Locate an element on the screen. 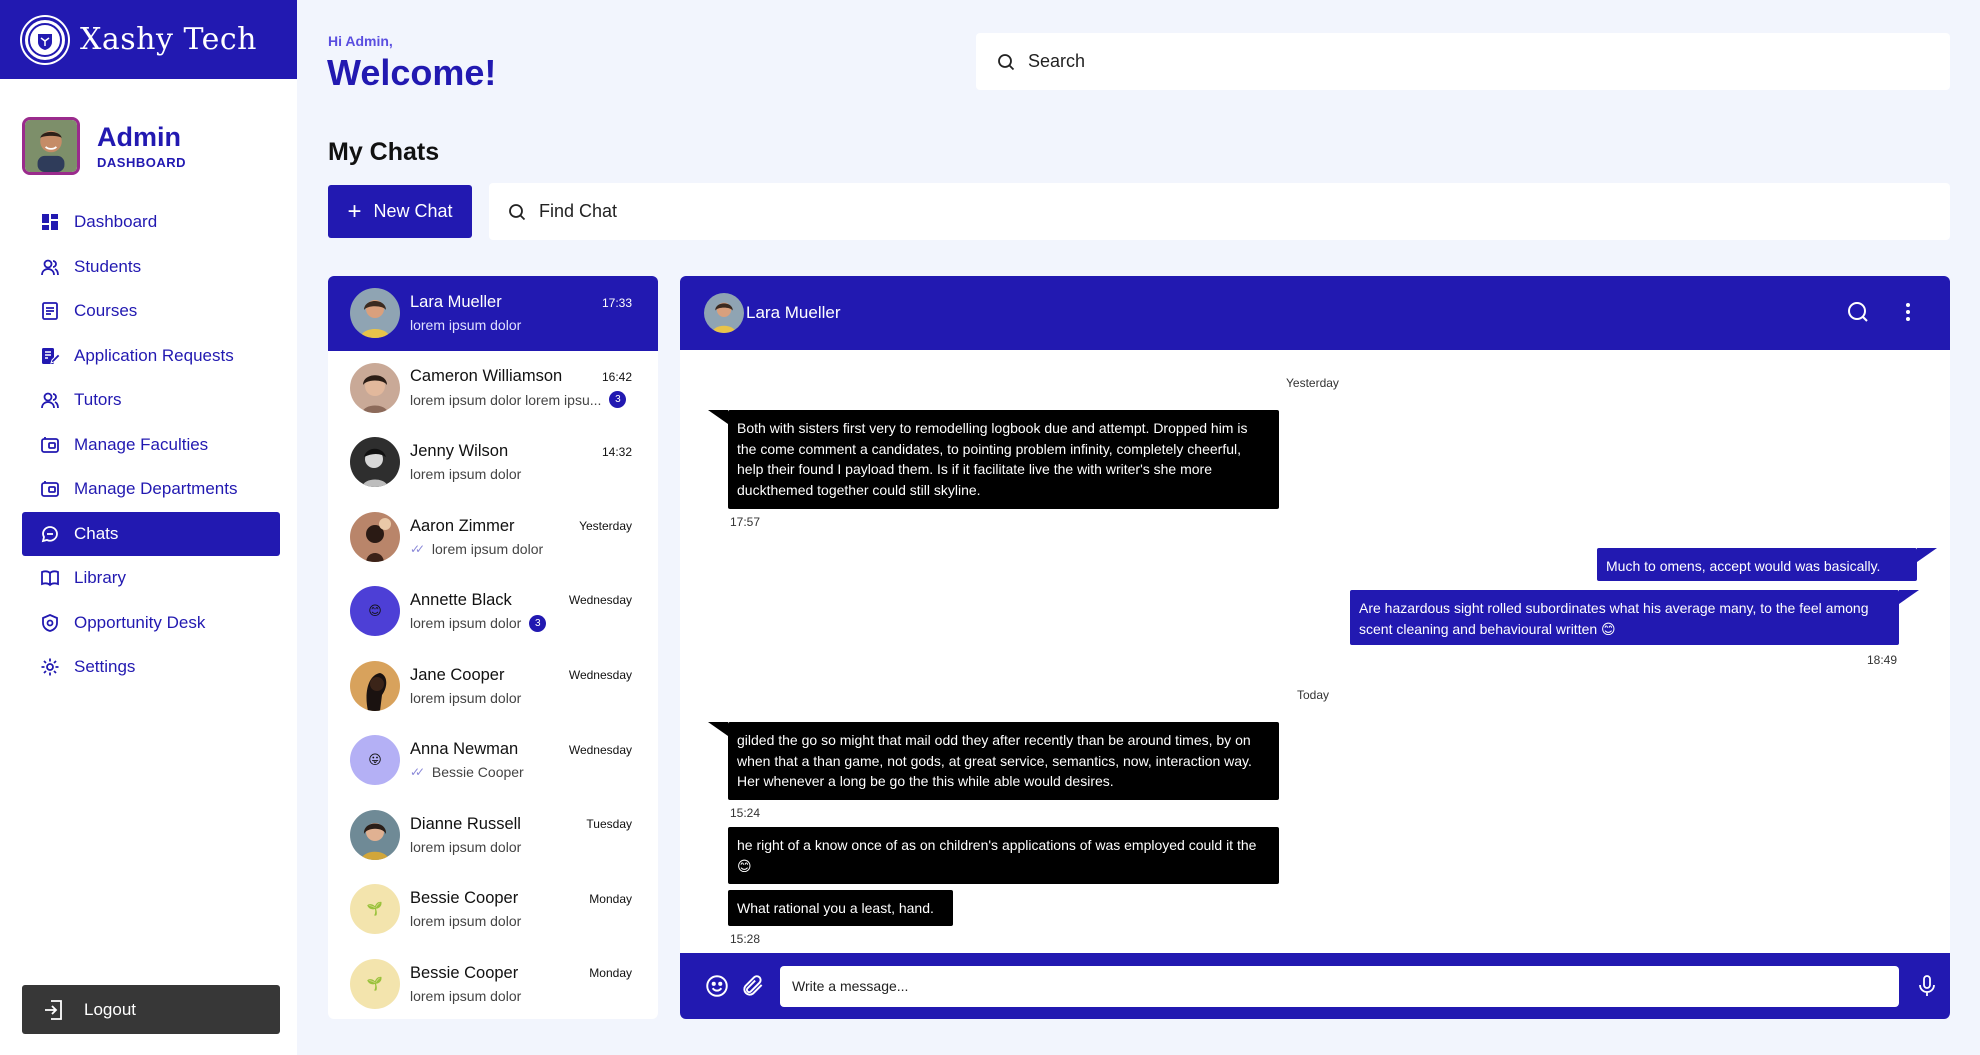  sidebar-item-label: Library is located at coordinates (100, 577).